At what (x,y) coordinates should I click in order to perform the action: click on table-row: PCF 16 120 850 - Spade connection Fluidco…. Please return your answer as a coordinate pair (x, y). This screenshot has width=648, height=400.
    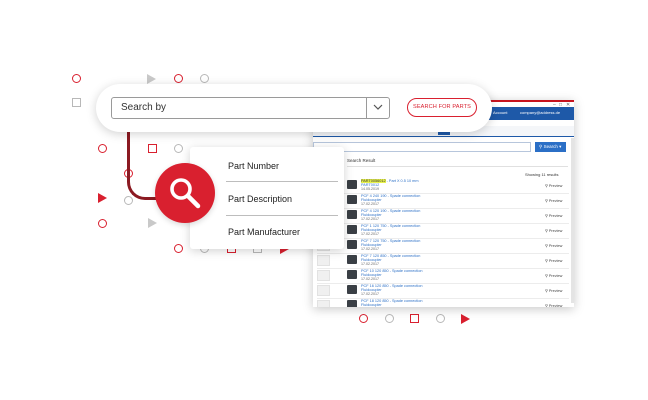
    Looking at the image, I should click on (443, 291).